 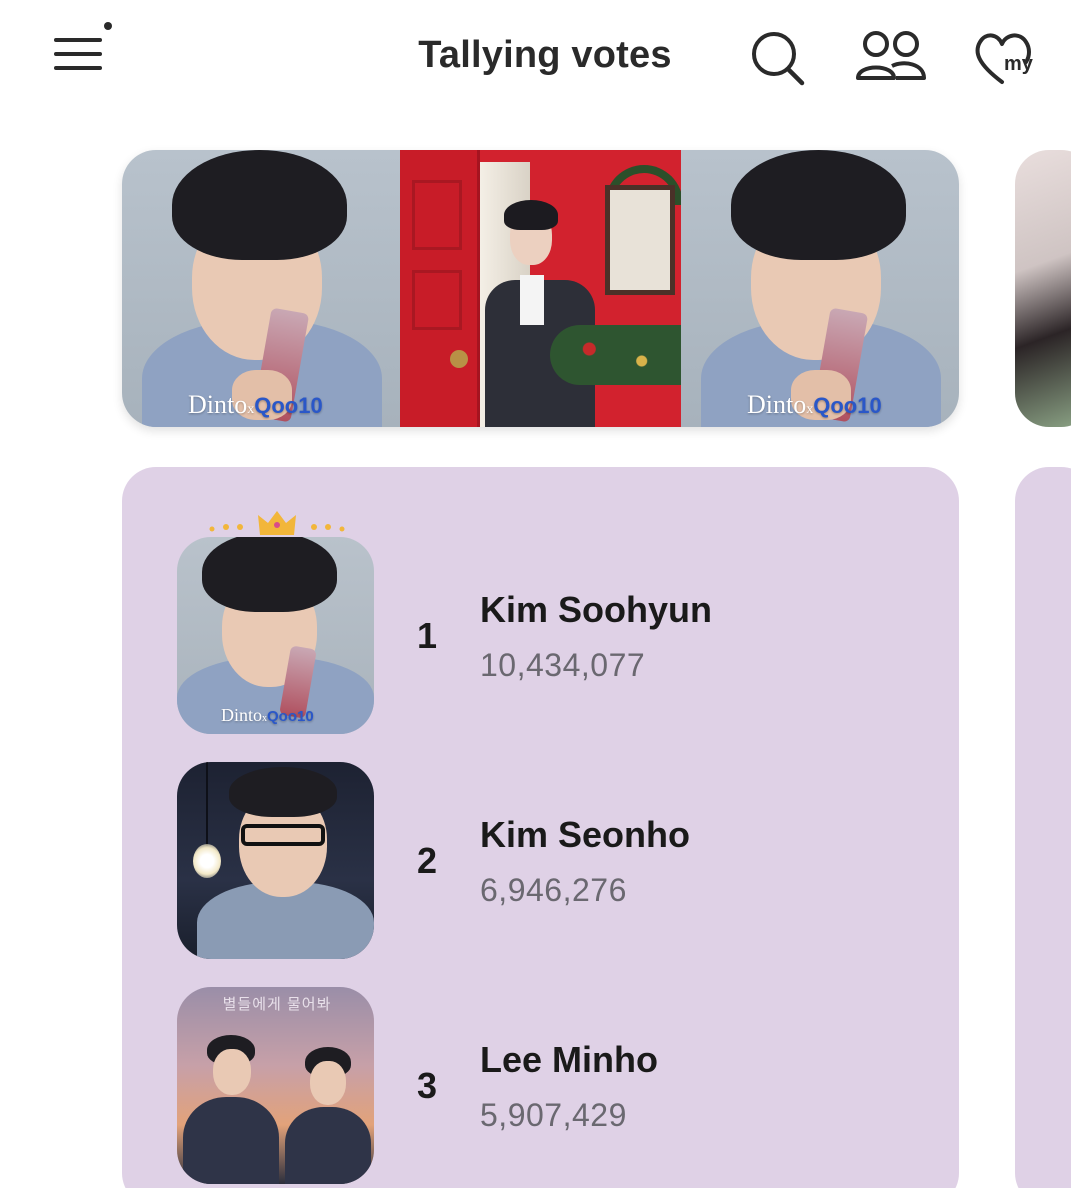 I want to click on community-button, so click(x=889, y=58).